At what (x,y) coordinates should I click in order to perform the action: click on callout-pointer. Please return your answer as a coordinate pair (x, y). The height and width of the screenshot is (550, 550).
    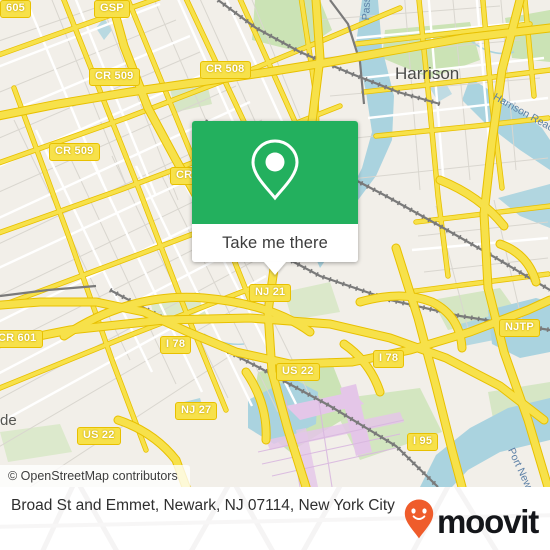
    Looking at the image, I should click on (275, 268).